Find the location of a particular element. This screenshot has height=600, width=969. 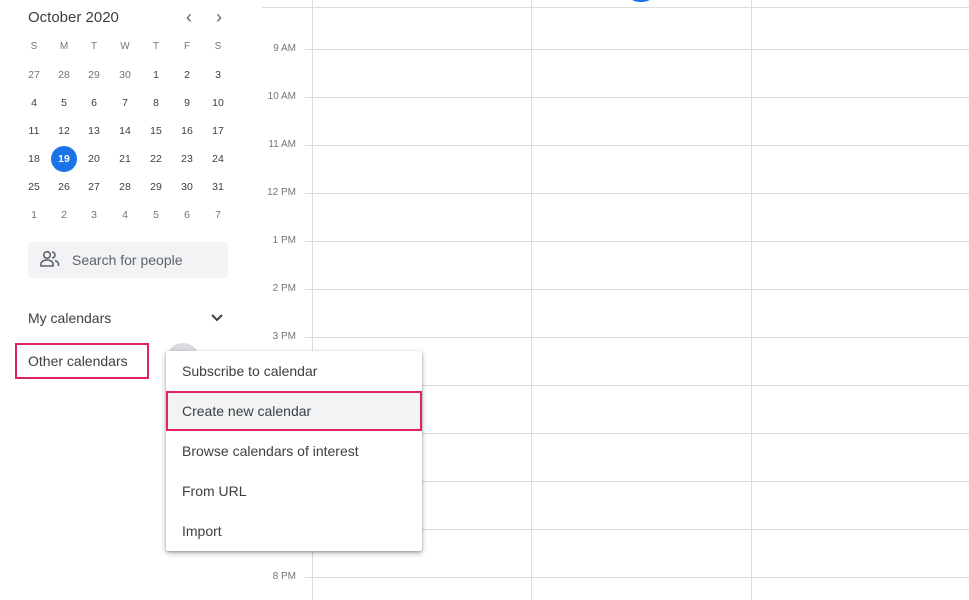

hour-label: 9 AM is located at coordinates (284, 48).